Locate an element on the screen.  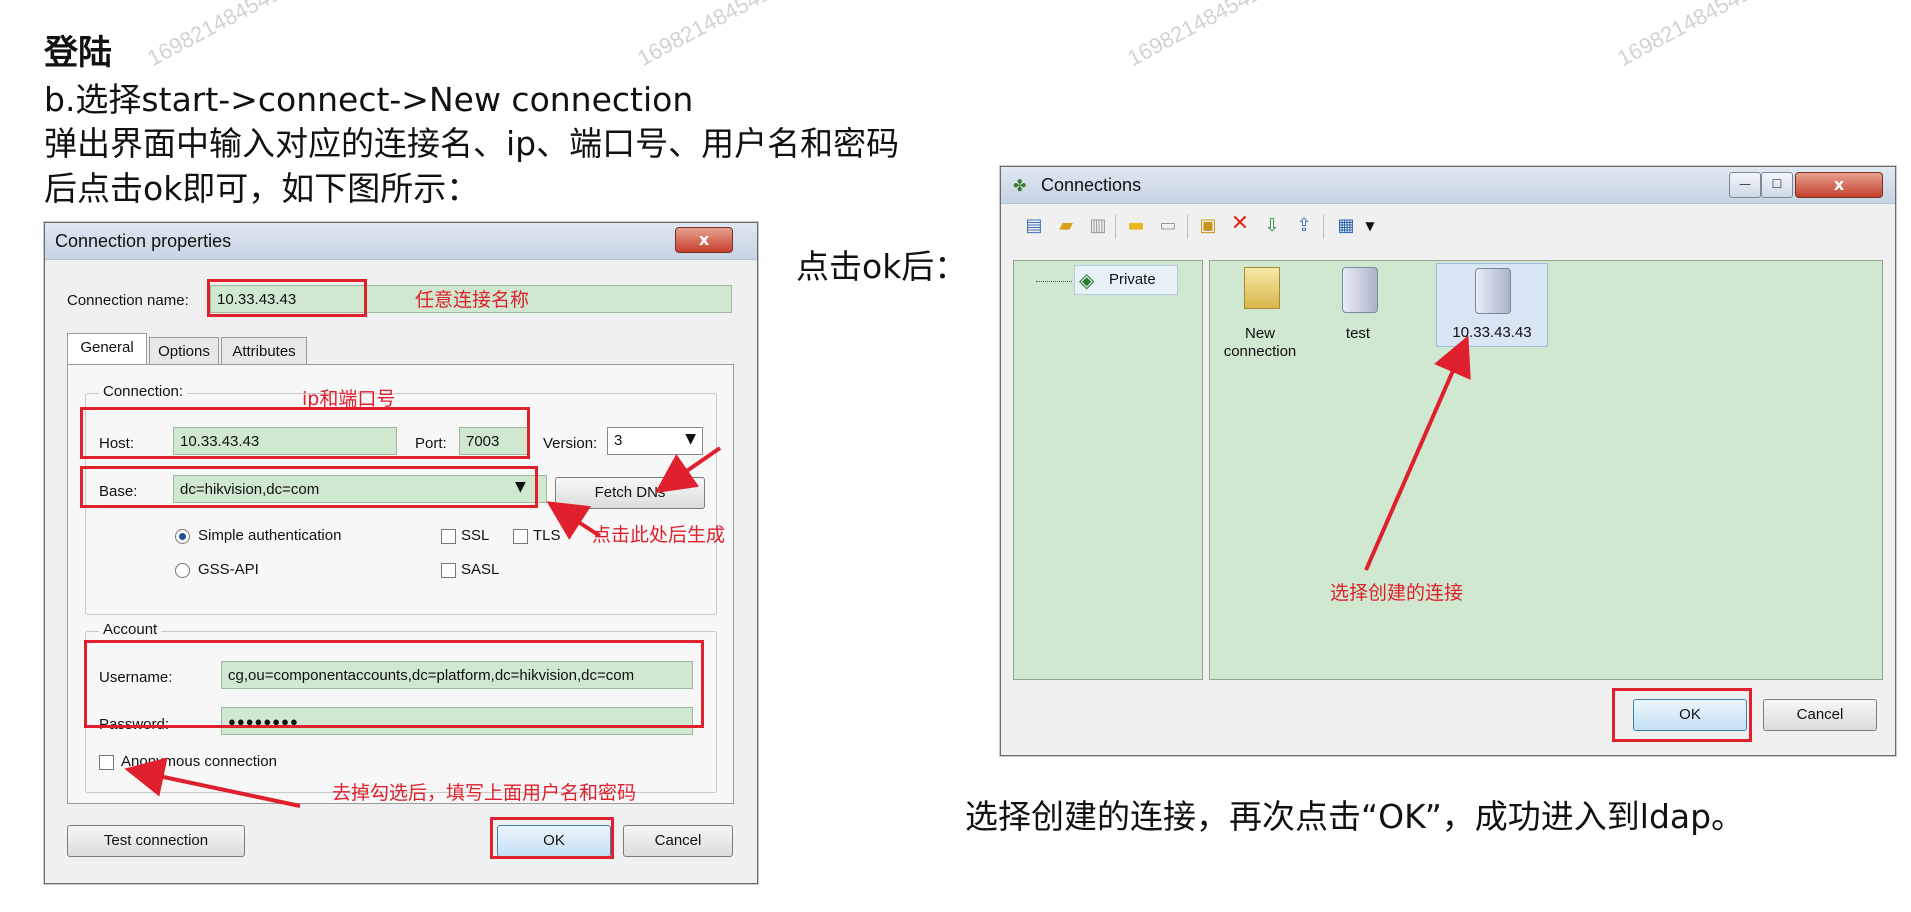
arrow-select-connection is located at coordinates (1417, 453).